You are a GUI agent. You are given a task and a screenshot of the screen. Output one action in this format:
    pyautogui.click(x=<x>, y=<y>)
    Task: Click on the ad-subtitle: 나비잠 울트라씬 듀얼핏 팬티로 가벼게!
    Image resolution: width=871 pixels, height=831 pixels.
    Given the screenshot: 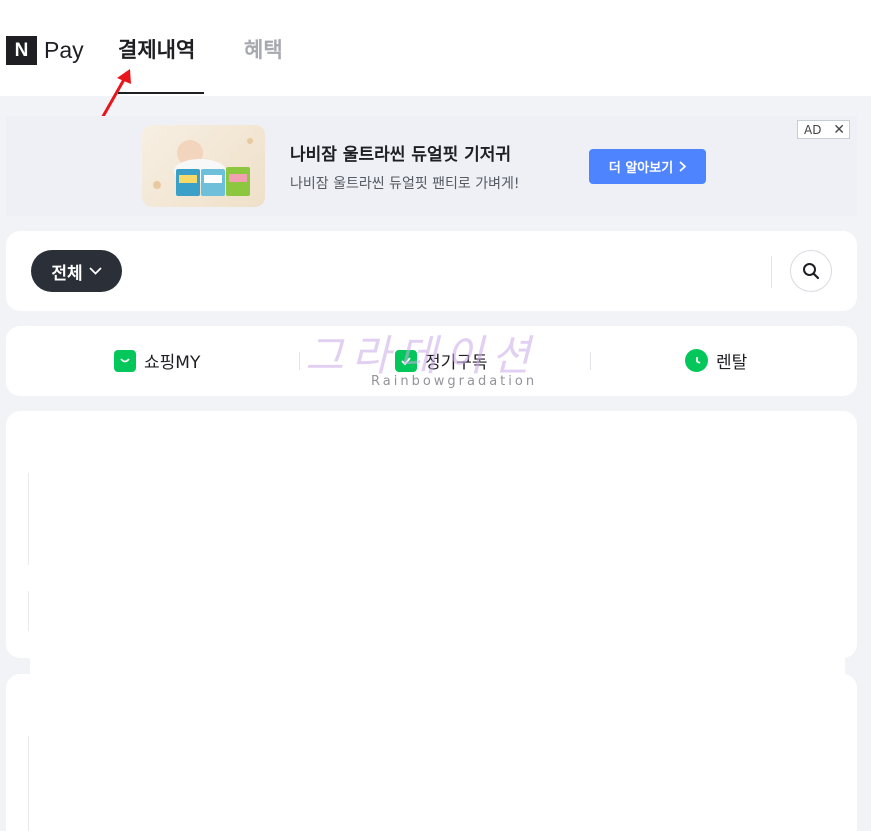 What is the action you would take?
    pyautogui.click(x=405, y=184)
    